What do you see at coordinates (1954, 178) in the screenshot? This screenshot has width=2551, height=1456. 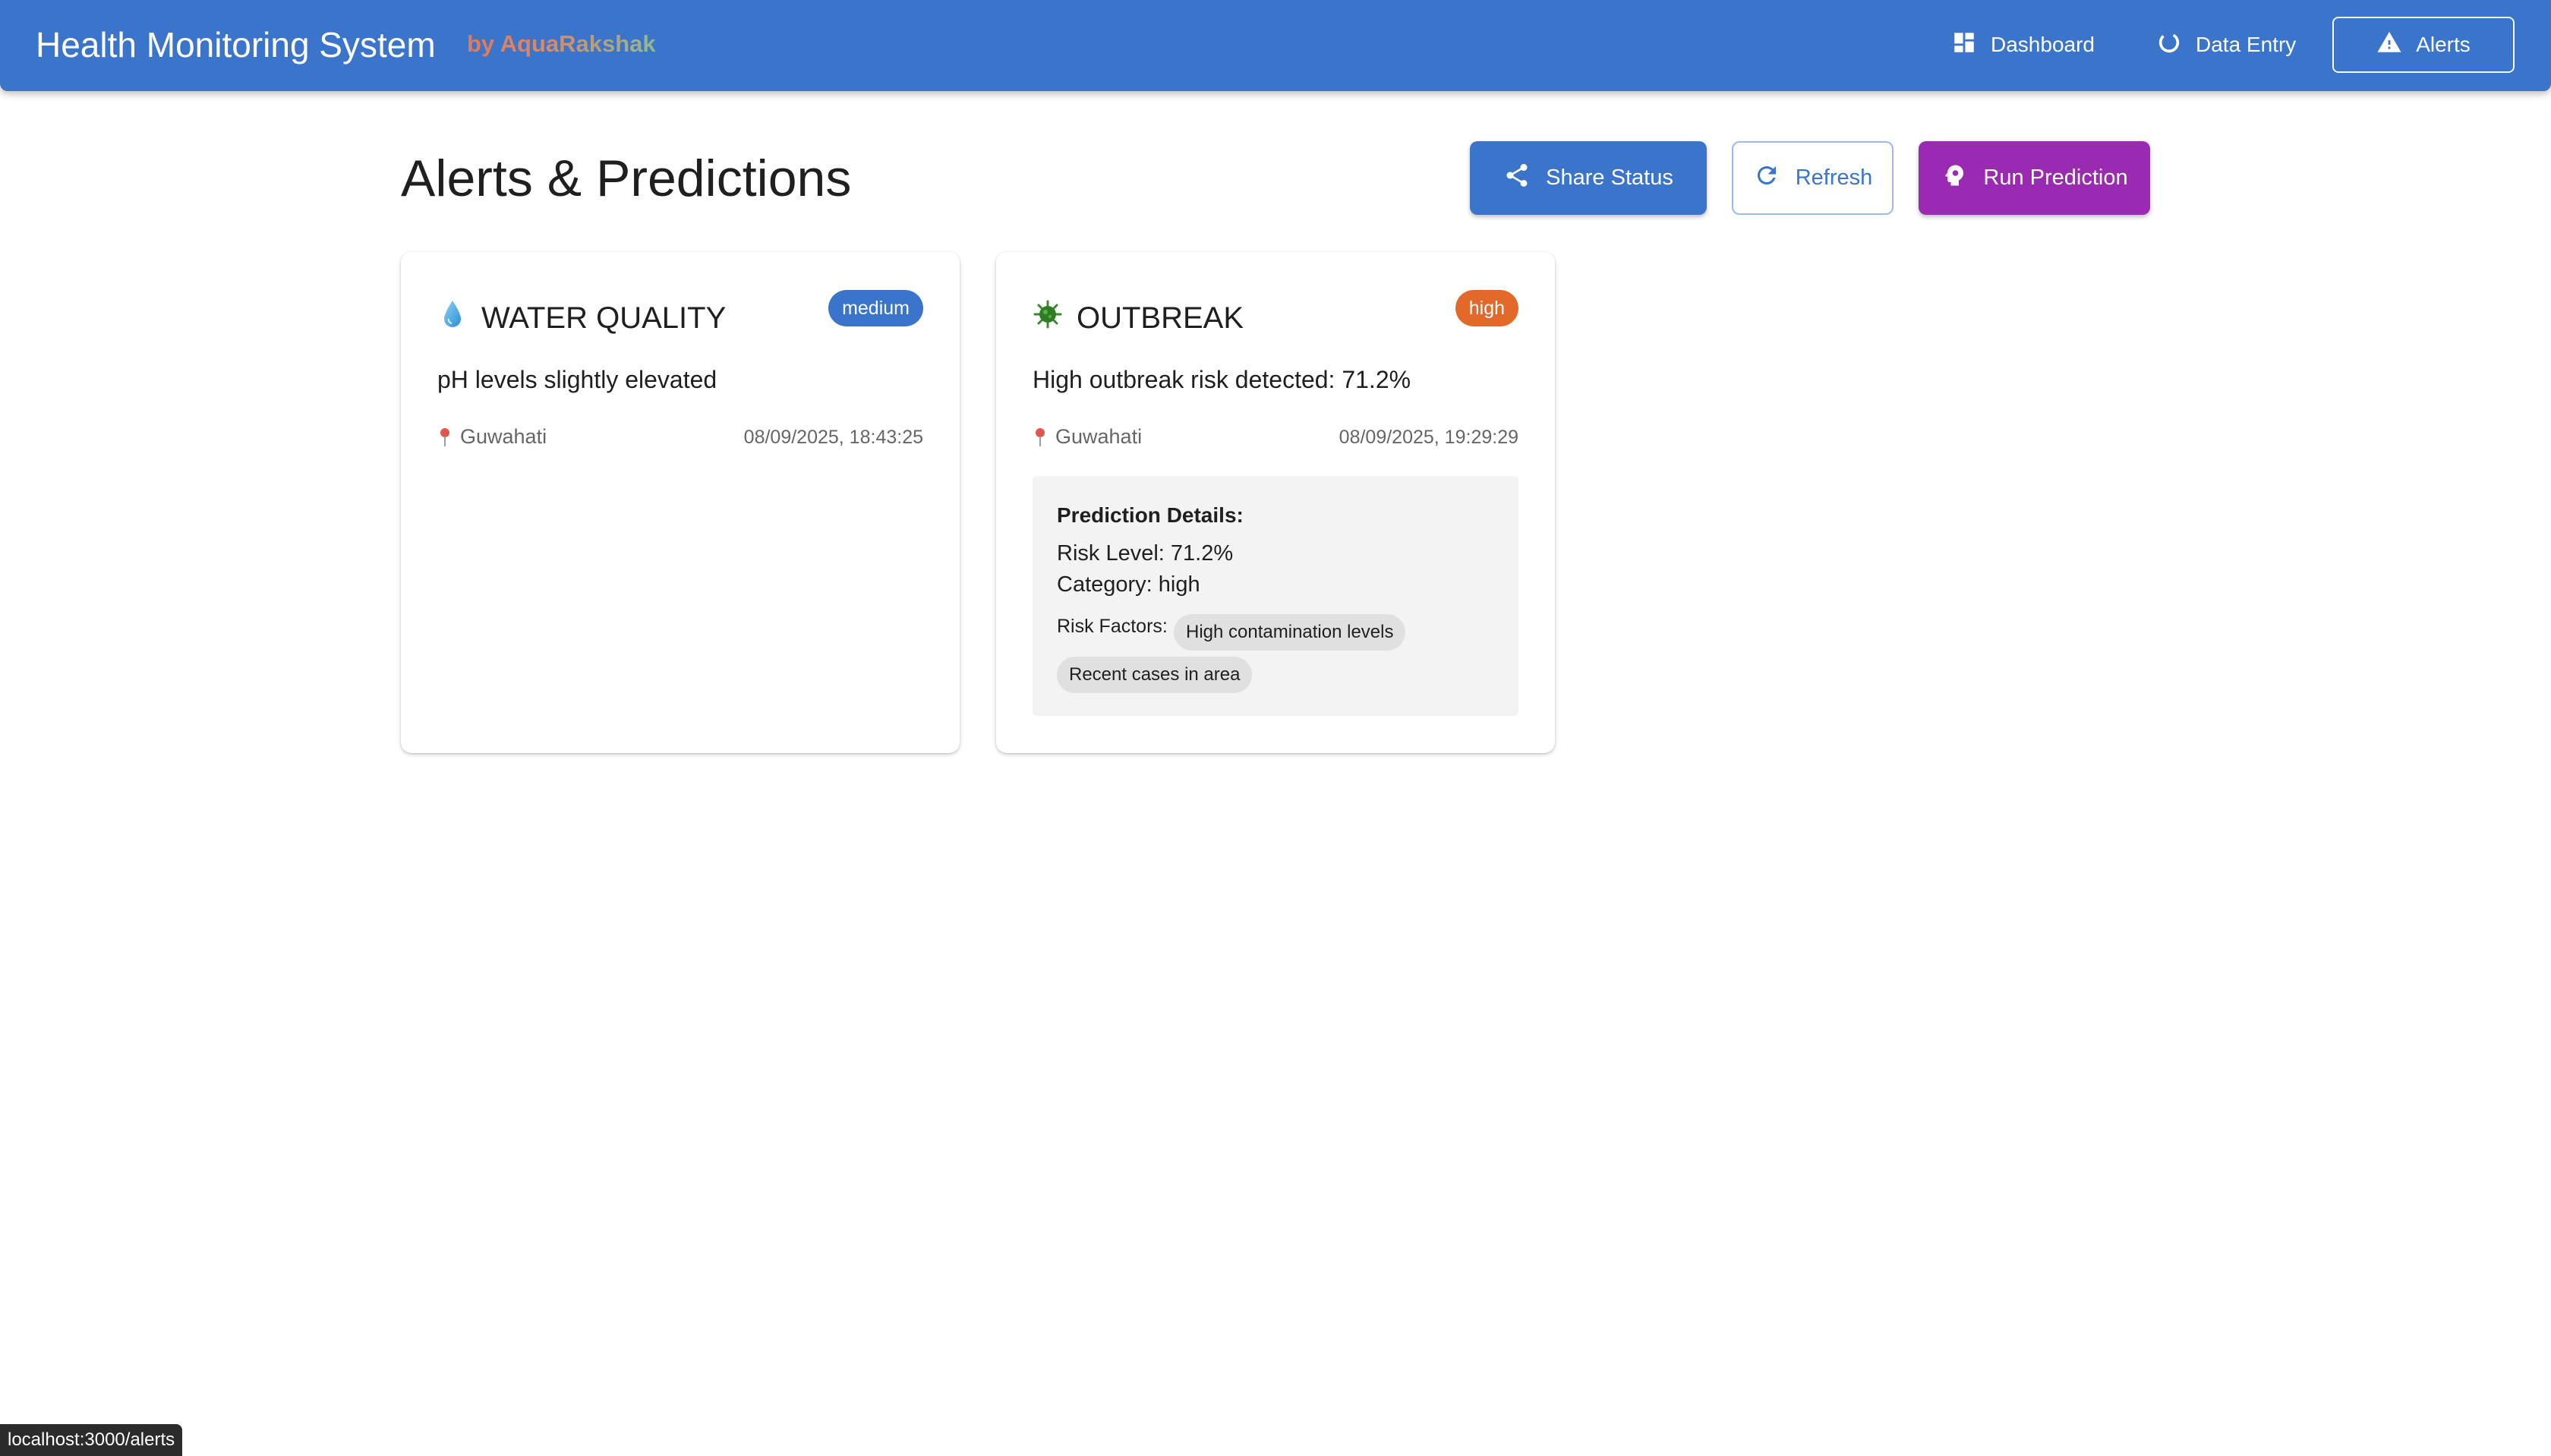 I see `psychology-icon` at bounding box center [1954, 178].